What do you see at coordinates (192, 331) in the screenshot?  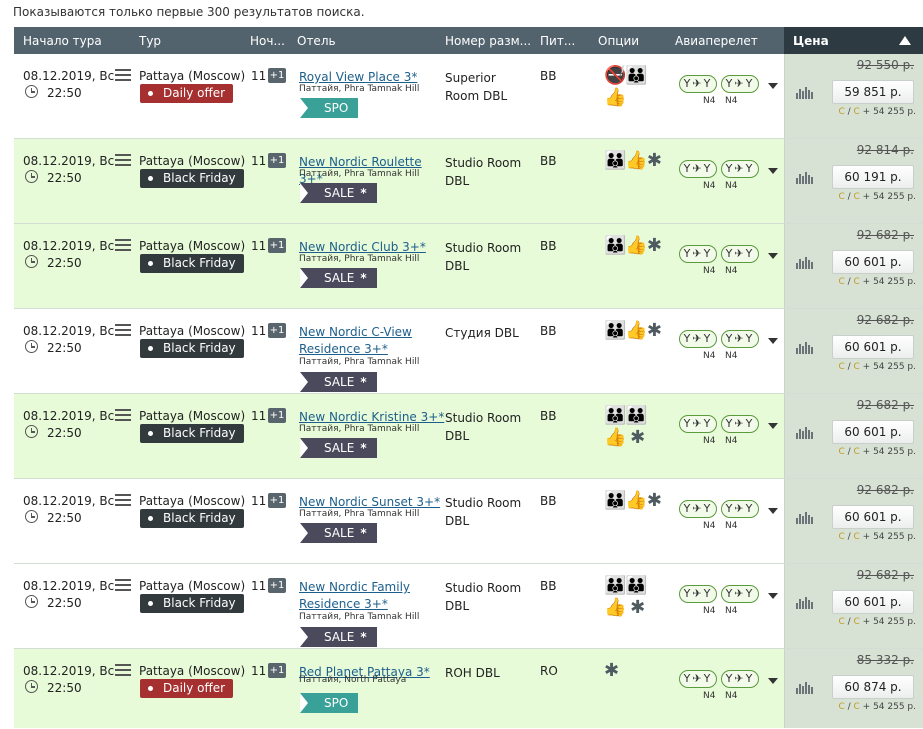 I see `tour-name: Pattaya (Moscow)` at bounding box center [192, 331].